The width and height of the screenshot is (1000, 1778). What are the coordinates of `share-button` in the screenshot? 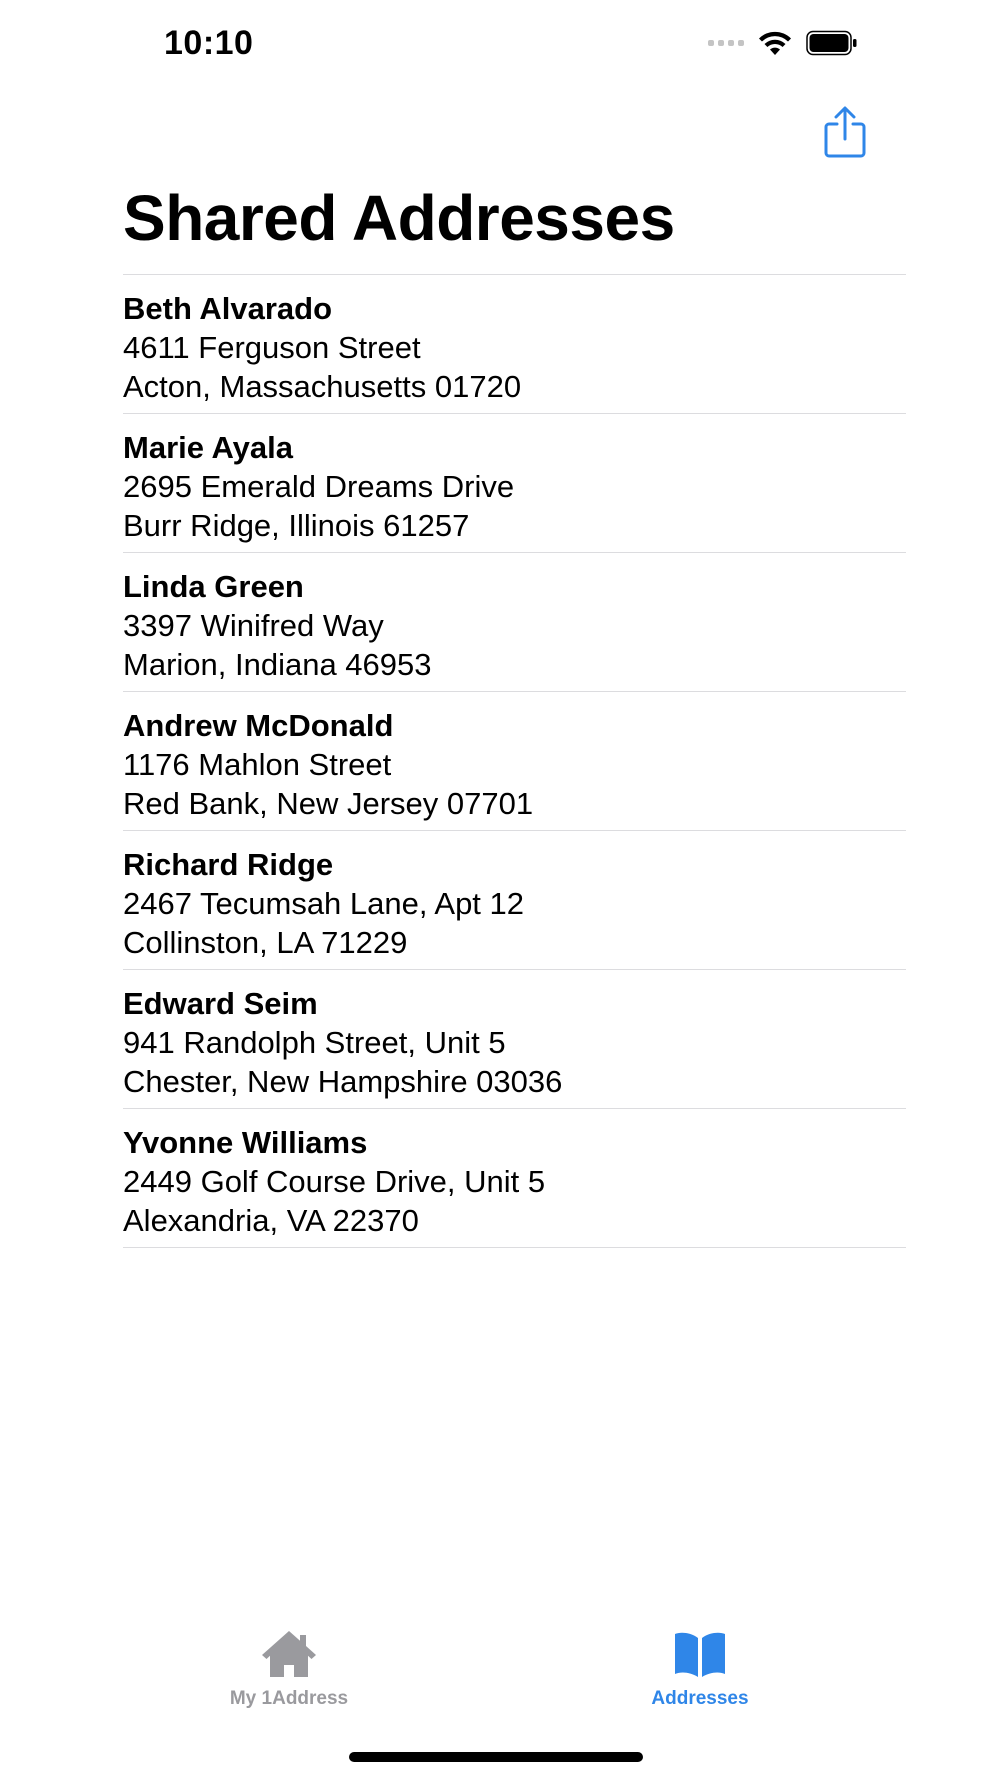 It's located at (845, 132).